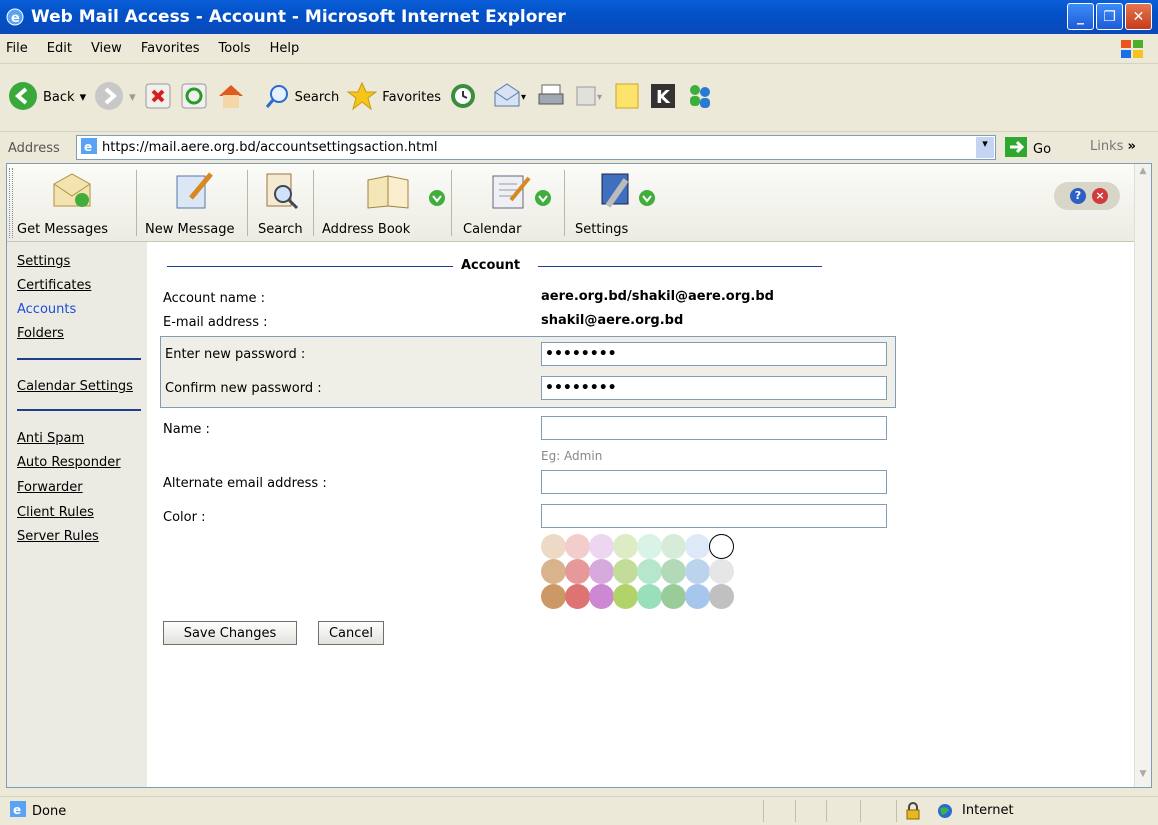  What do you see at coordinates (382, 203) in the screenshot?
I see `address-book-button: Address Book` at bounding box center [382, 203].